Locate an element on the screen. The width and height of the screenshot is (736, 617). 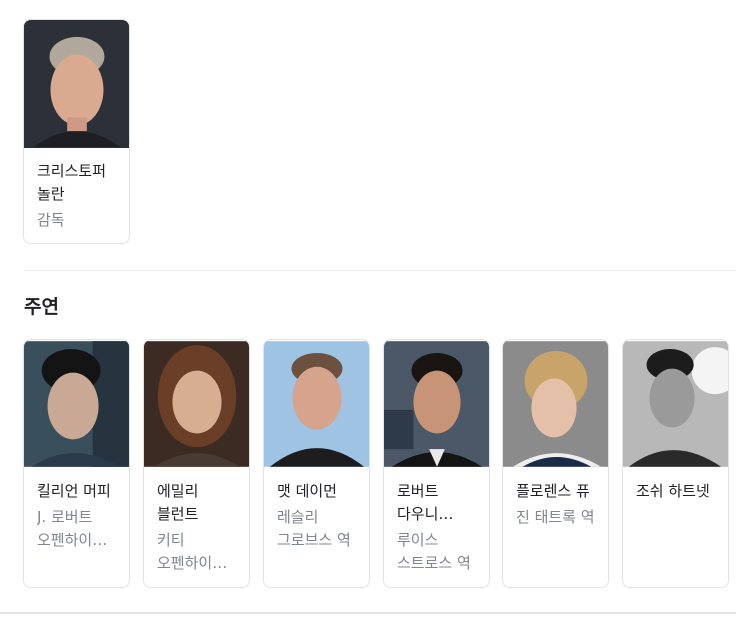
cast-role: 진 태트록 역 is located at coordinates (555, 517).